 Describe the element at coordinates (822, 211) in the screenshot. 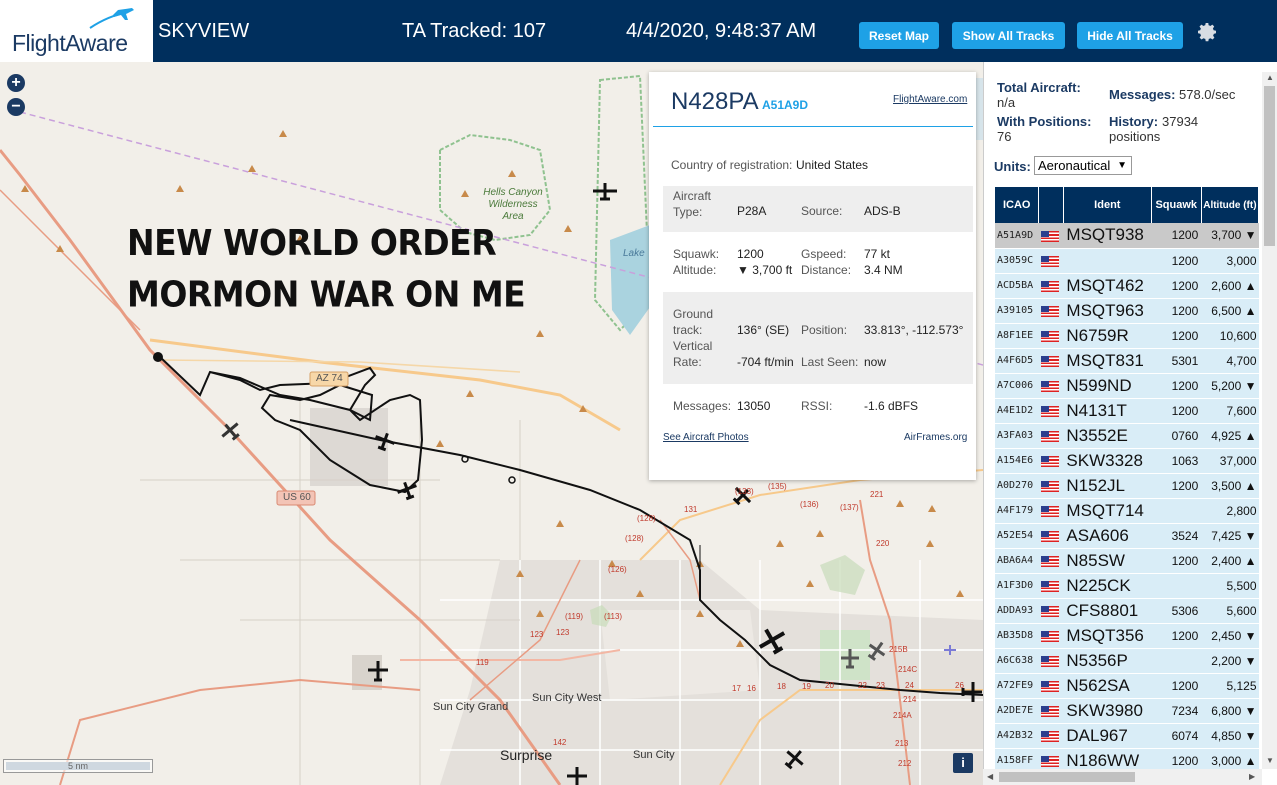

I see `source-label: Source:` at that location.